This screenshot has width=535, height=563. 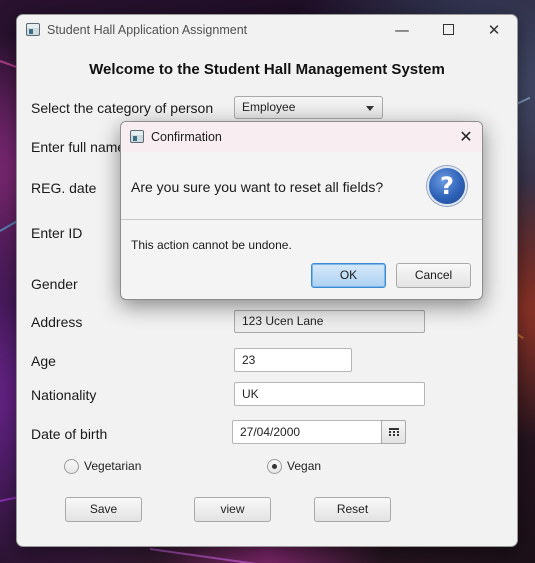 I want to click on age-field: 23, so click(x=293, y=360).